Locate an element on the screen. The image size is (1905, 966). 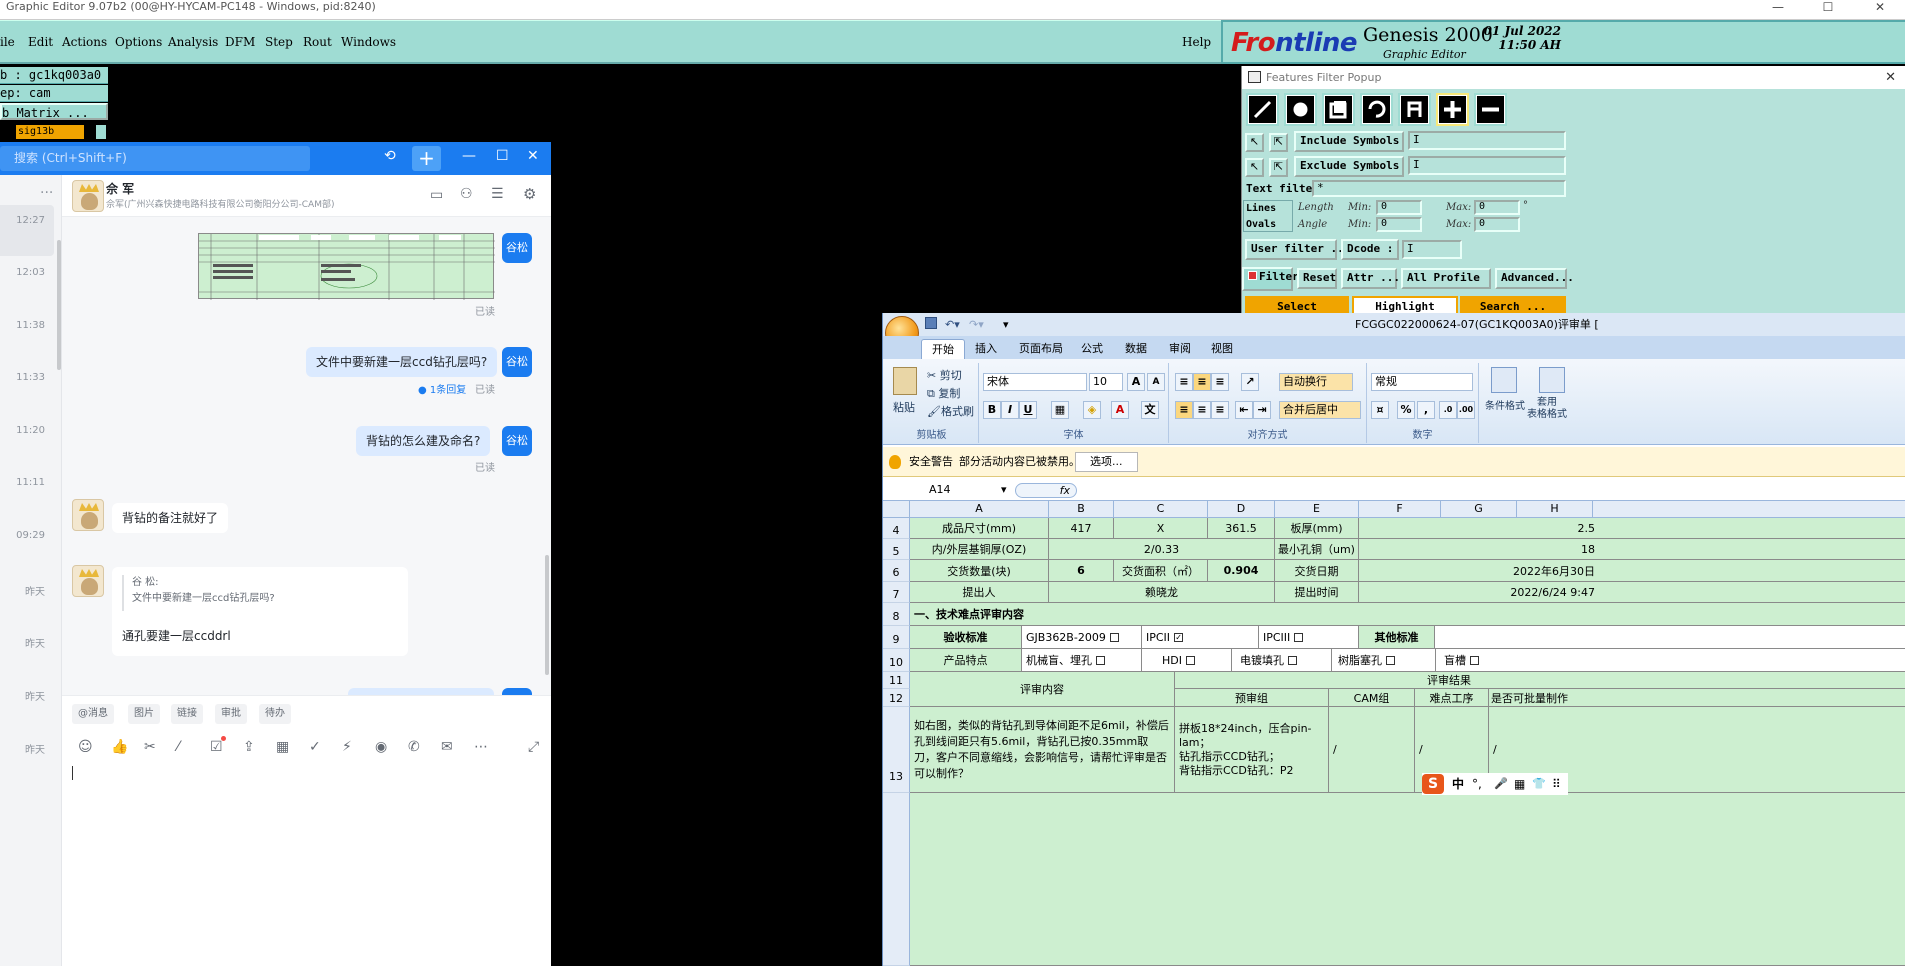
cell: 提出时间 is located at coordinates (1317, 592).